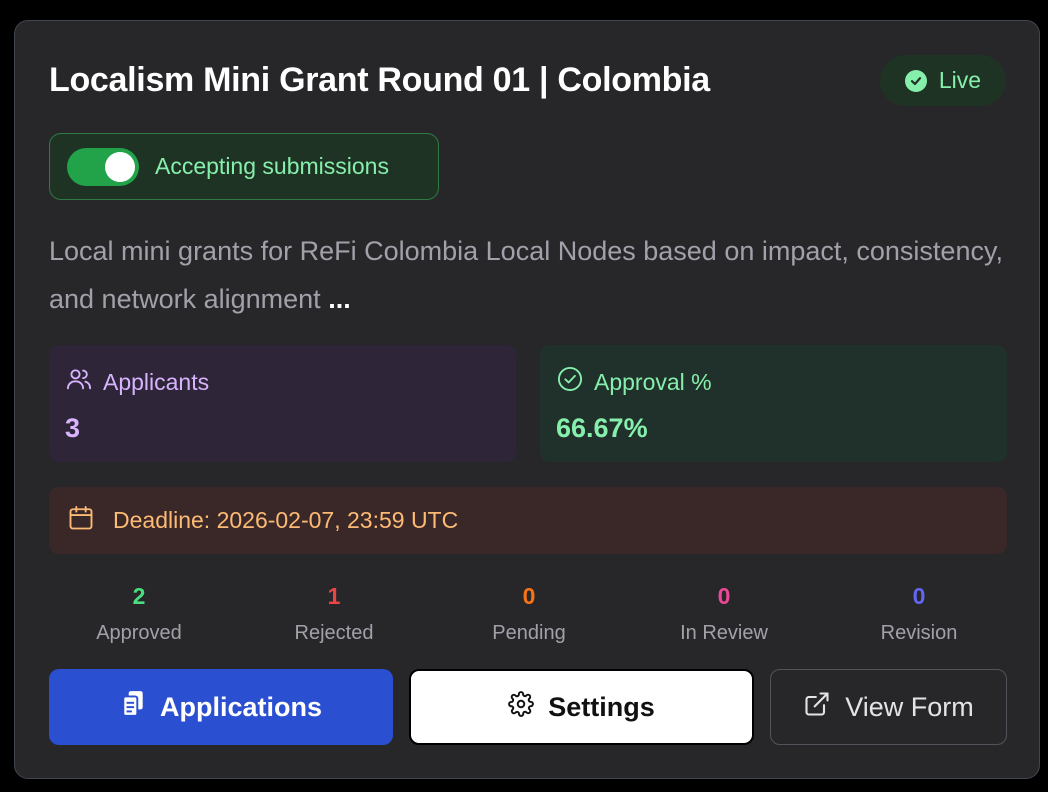 This screenshot has width=1048, height=792. Describe the element at coordinates (724, 614) in the screenshot. I see `count-in-review: 0 In Review` at that location.